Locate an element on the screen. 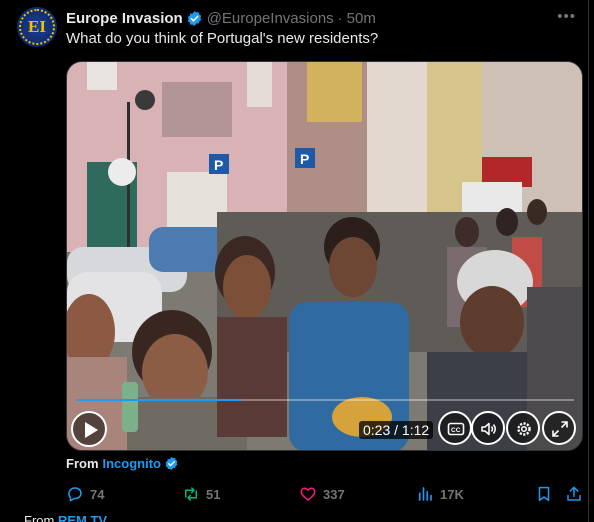 The height and width of the screenshot is (522, 594). display-name: Europe Invasion is located at coordinates (124, 18).